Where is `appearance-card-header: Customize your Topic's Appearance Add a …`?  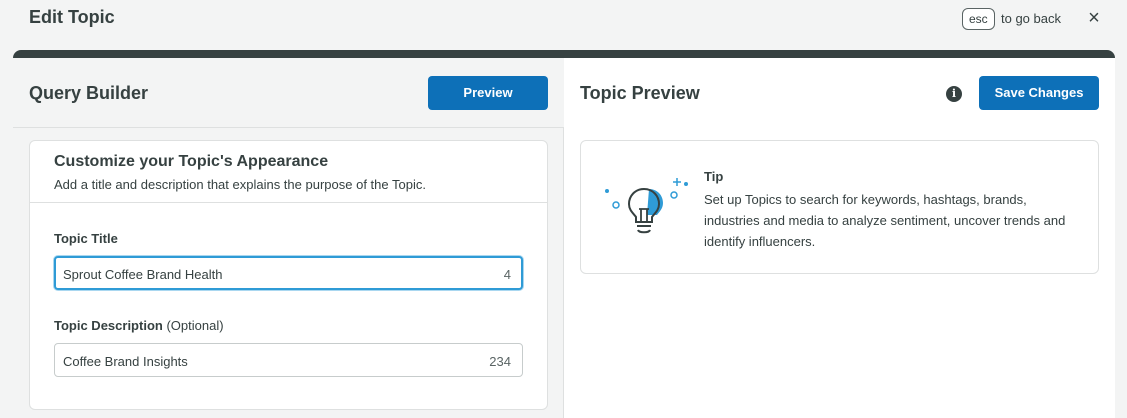 appearance-card-header: Customize your Topic's Appearance Add a … is located at coordinates (288, 172).